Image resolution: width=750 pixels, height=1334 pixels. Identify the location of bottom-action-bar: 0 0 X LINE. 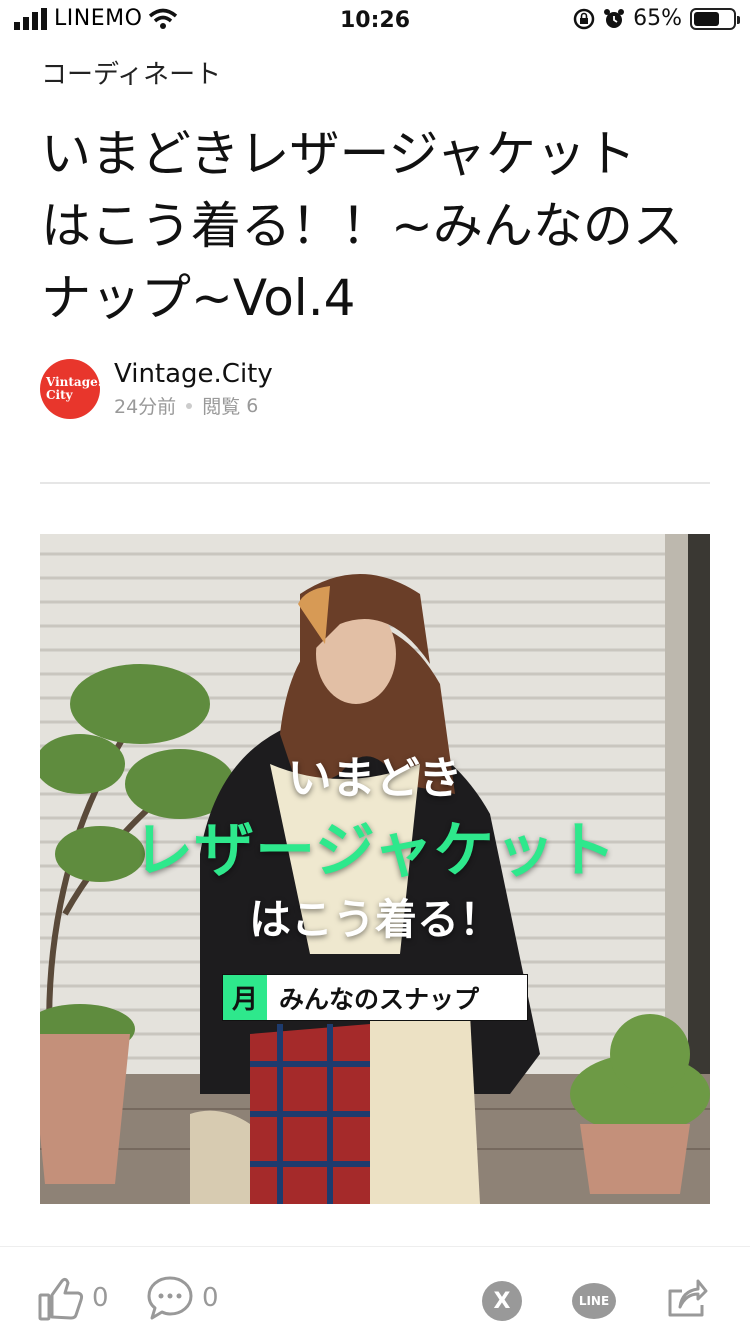
(375, 1290).